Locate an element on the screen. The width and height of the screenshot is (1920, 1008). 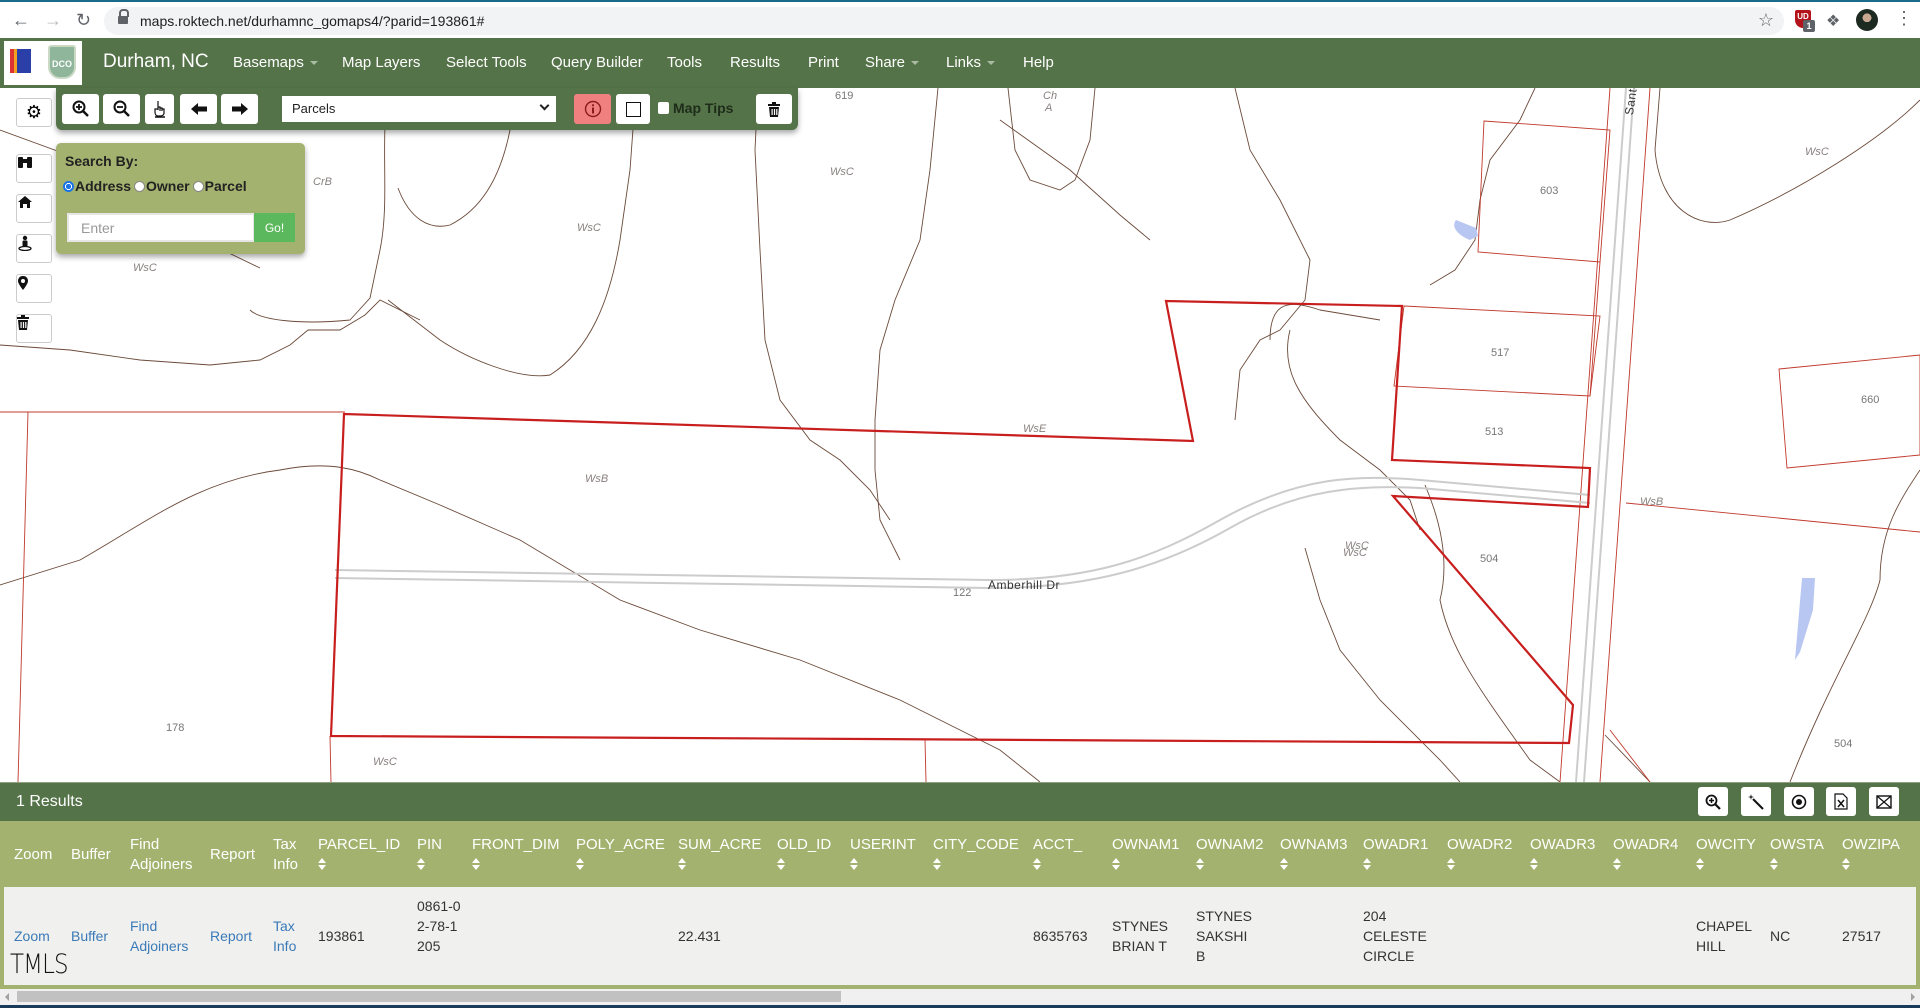
zoom-in-button is located at coordinates (80, 109).